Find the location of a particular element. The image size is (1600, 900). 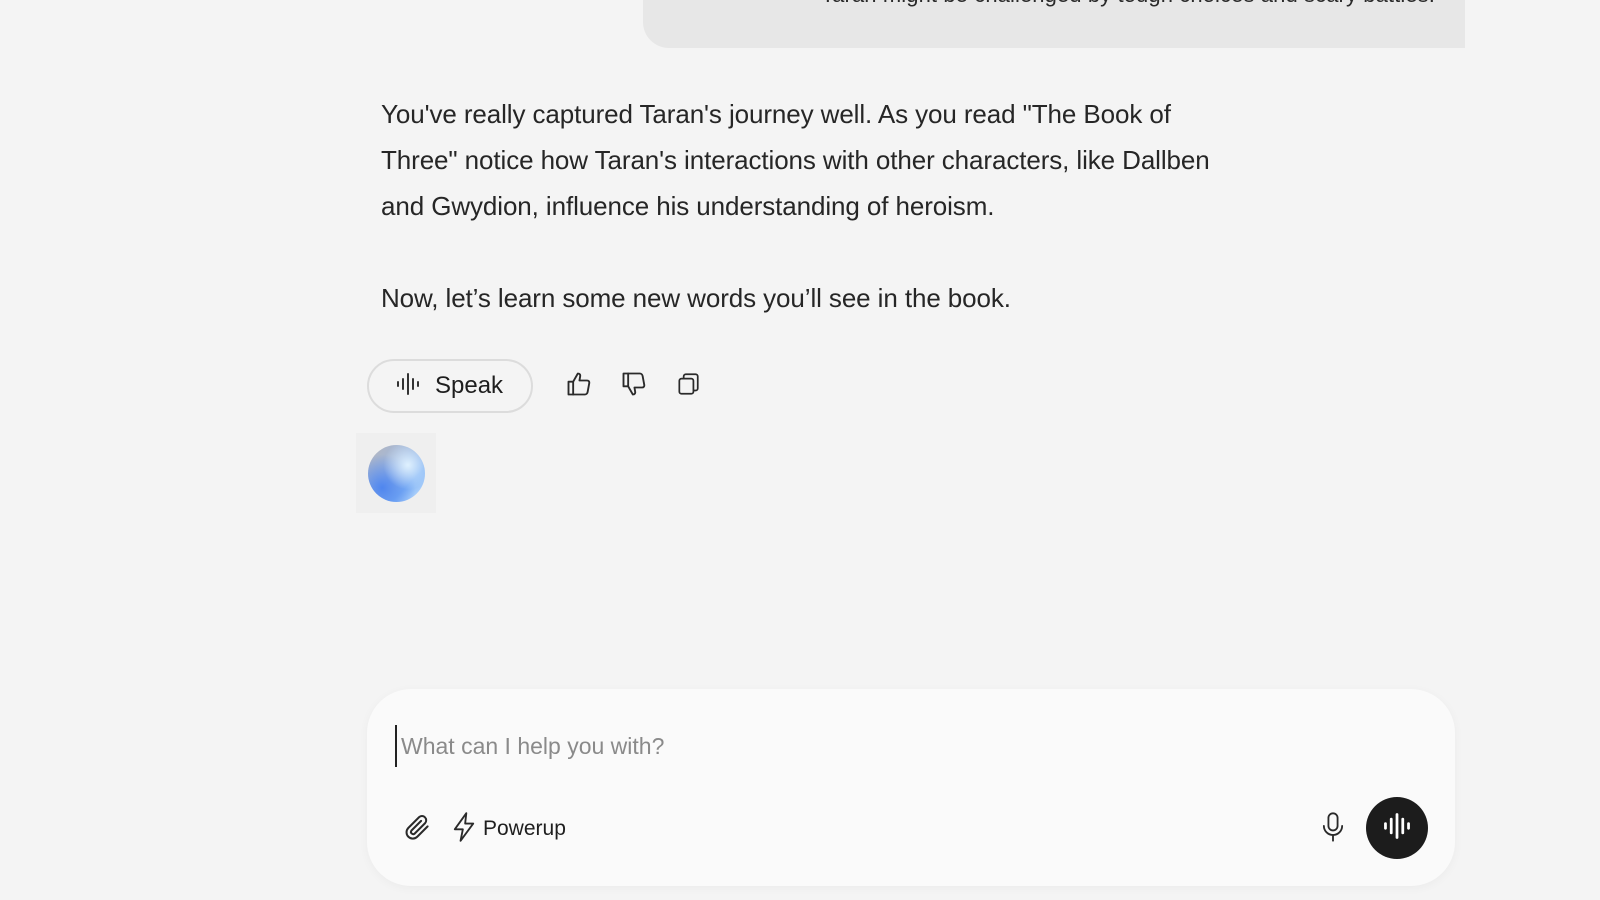

speak-button: Speak is located at coordinates (450, 386).